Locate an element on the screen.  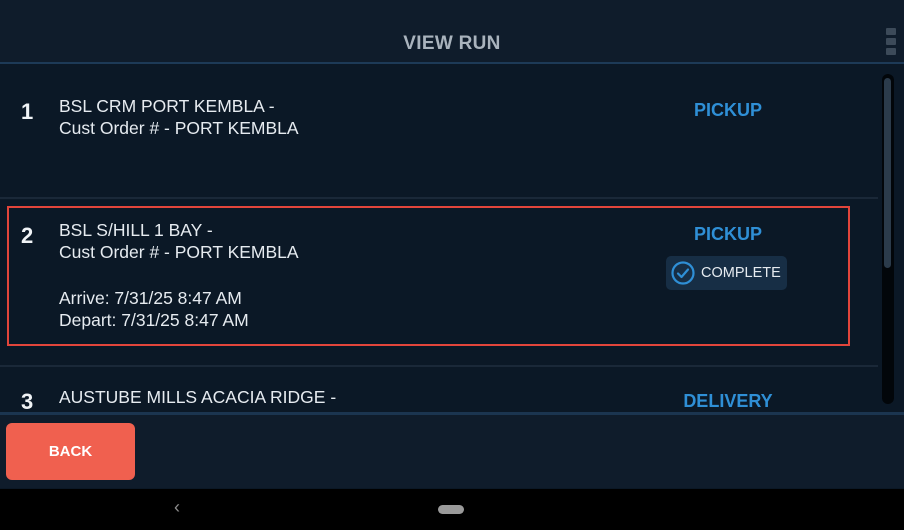
status-badge-label: COMPLETE is located at coordinates (741, 273).